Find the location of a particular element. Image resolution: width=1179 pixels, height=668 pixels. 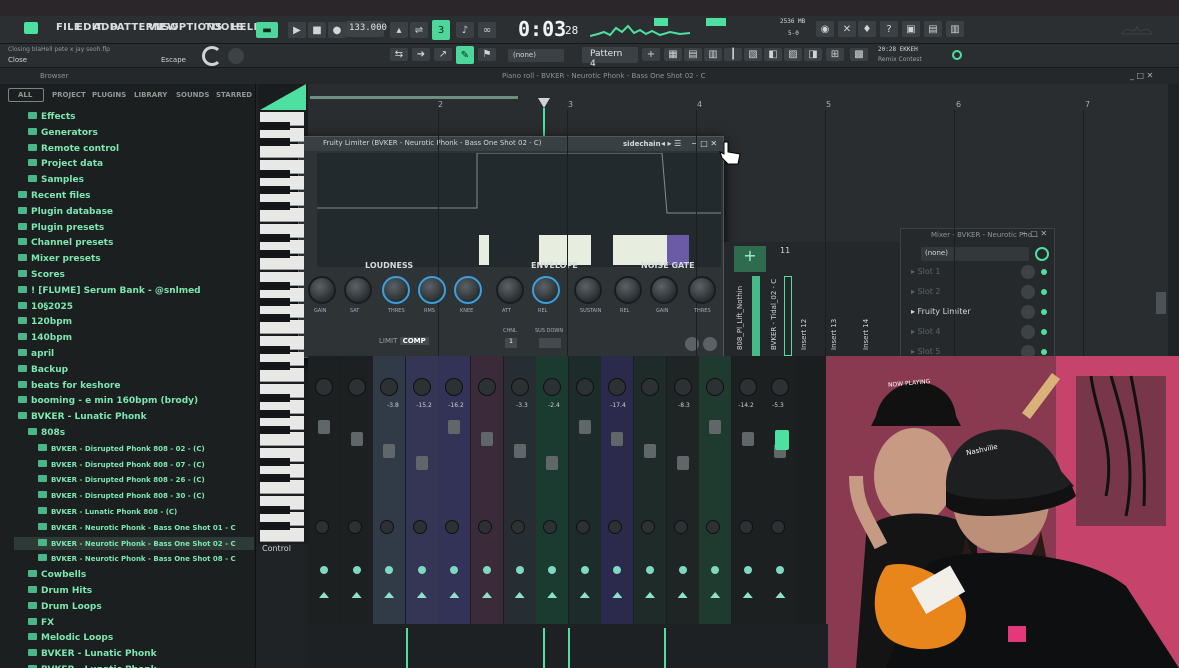

browser-item: april is located at coordinates (36, 354).